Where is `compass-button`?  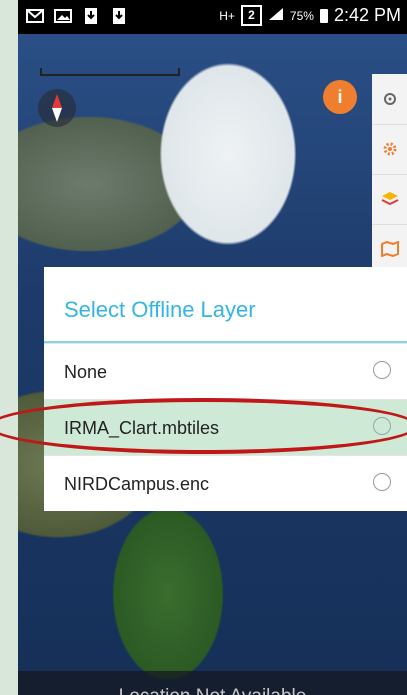
compass-button is located at coordinates (57, 108).